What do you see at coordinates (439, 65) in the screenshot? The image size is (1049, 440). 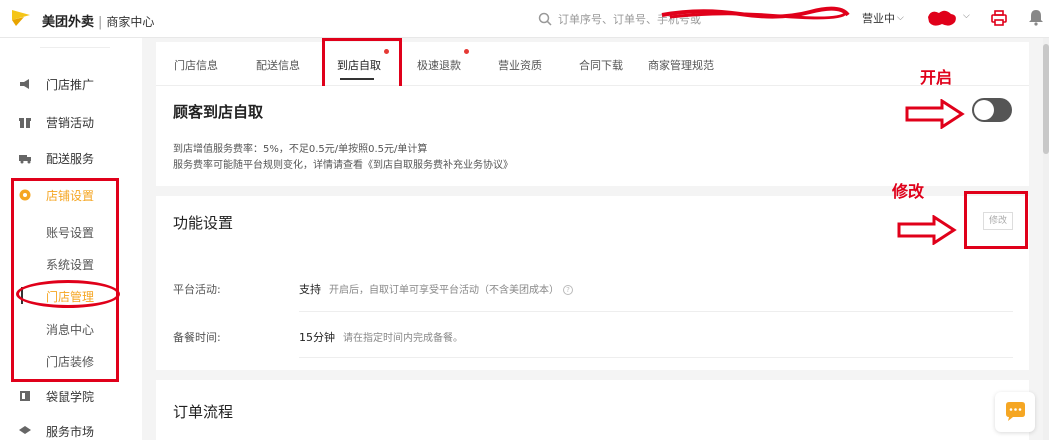 I see `tab-fast-refund: 极速退款` at bounding box center [439, 65].